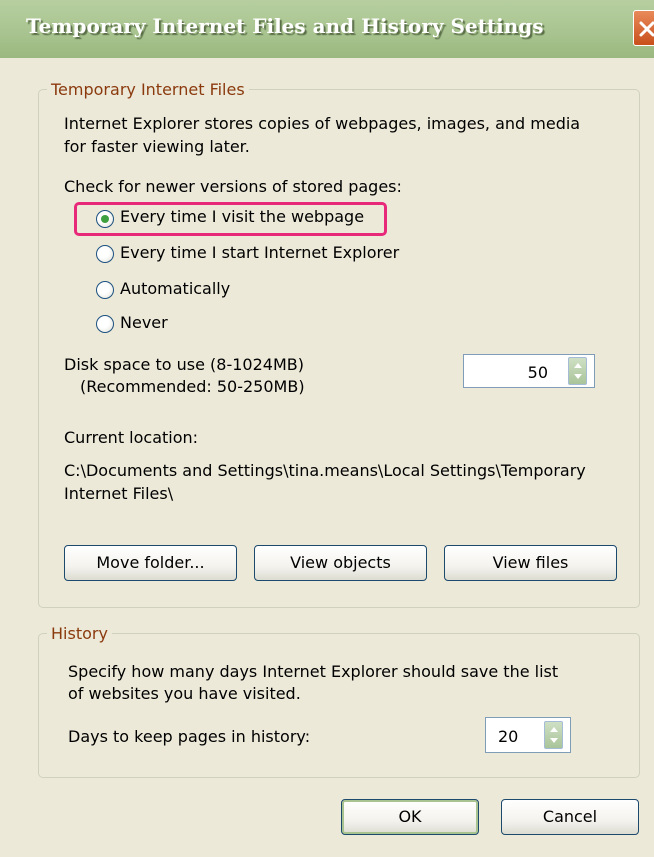 The height and width of the screenshot is (857, 654). Describe the element at coordinates (157, 146) in the screenshot. I see `temp-files-description-line2: for faster viewing later.` at that location.